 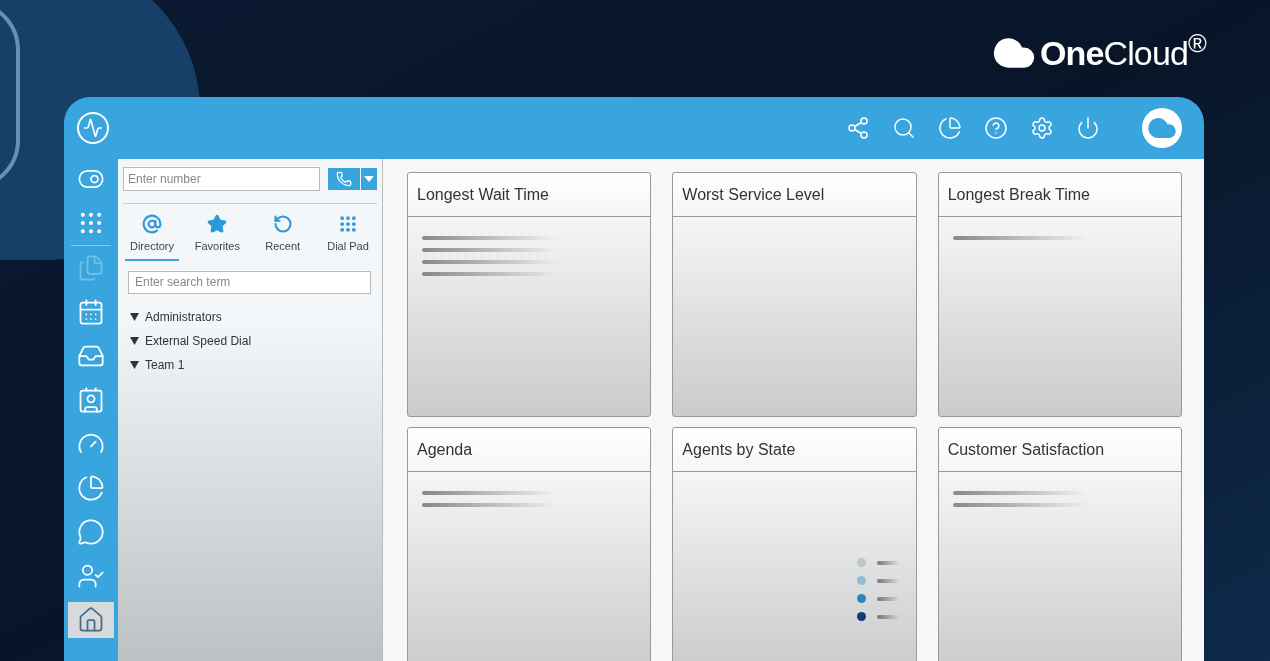 I want to click on tree-item: Administrators, so click(x=253, y=316).